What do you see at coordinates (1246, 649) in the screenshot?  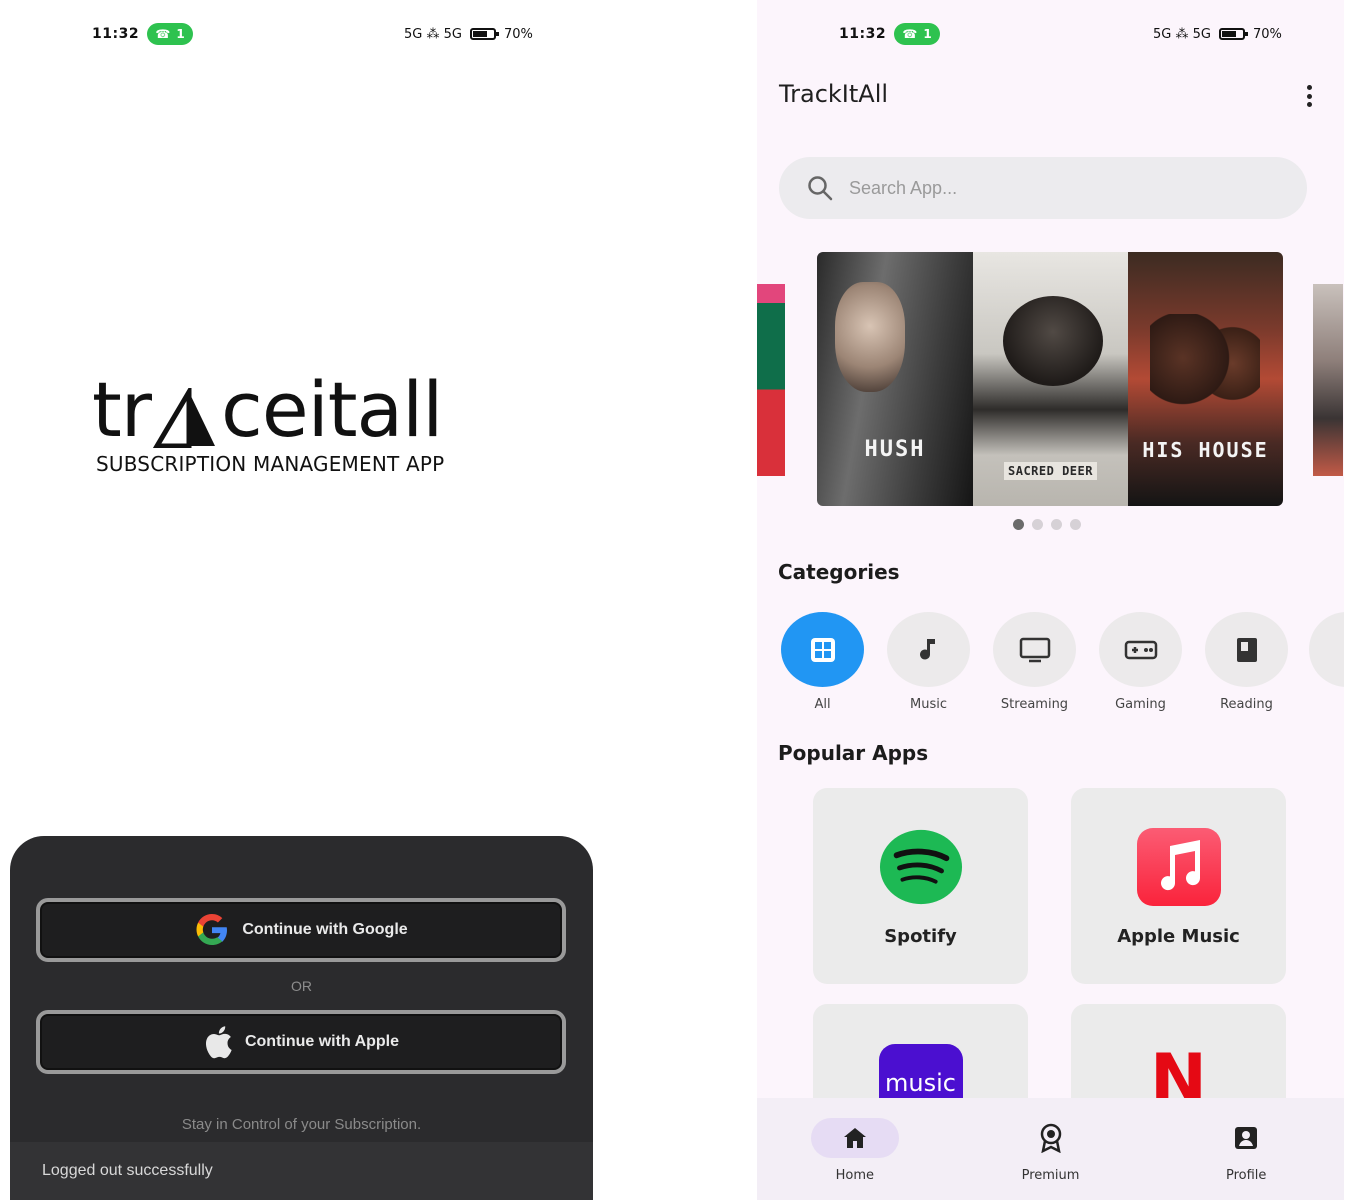 I see `book-icon` at bounding box center [1246, 649].